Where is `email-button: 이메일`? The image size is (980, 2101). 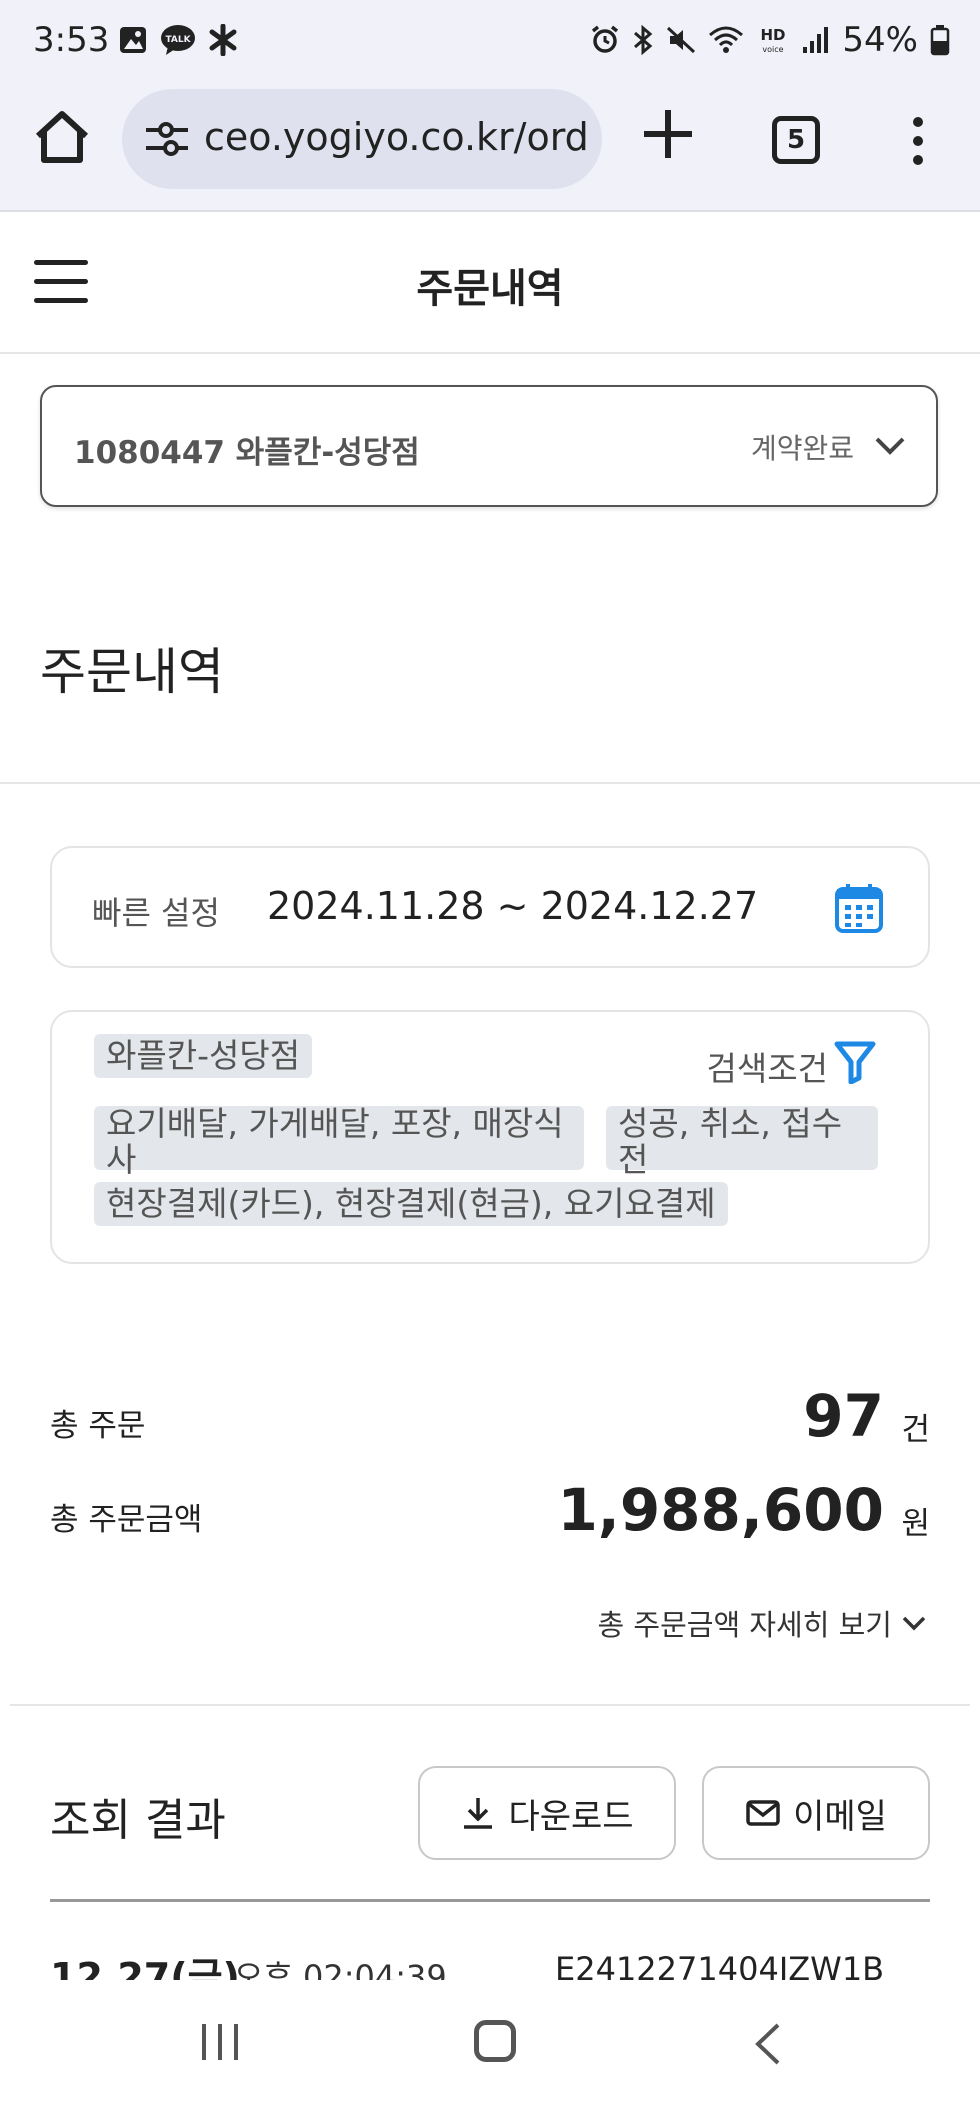
email-button: 이메일 is located at coordinates (816, 1813).